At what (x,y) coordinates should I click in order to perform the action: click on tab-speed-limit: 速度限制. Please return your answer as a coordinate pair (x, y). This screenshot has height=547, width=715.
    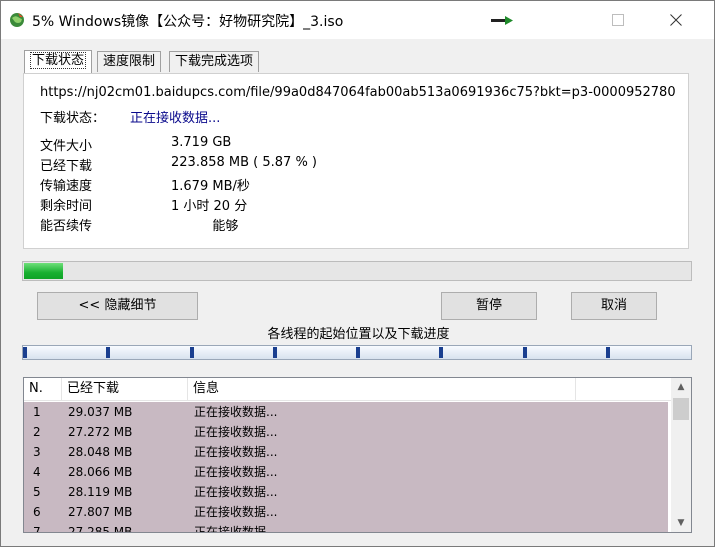
    Looking at the image, I should click on (129, 61).